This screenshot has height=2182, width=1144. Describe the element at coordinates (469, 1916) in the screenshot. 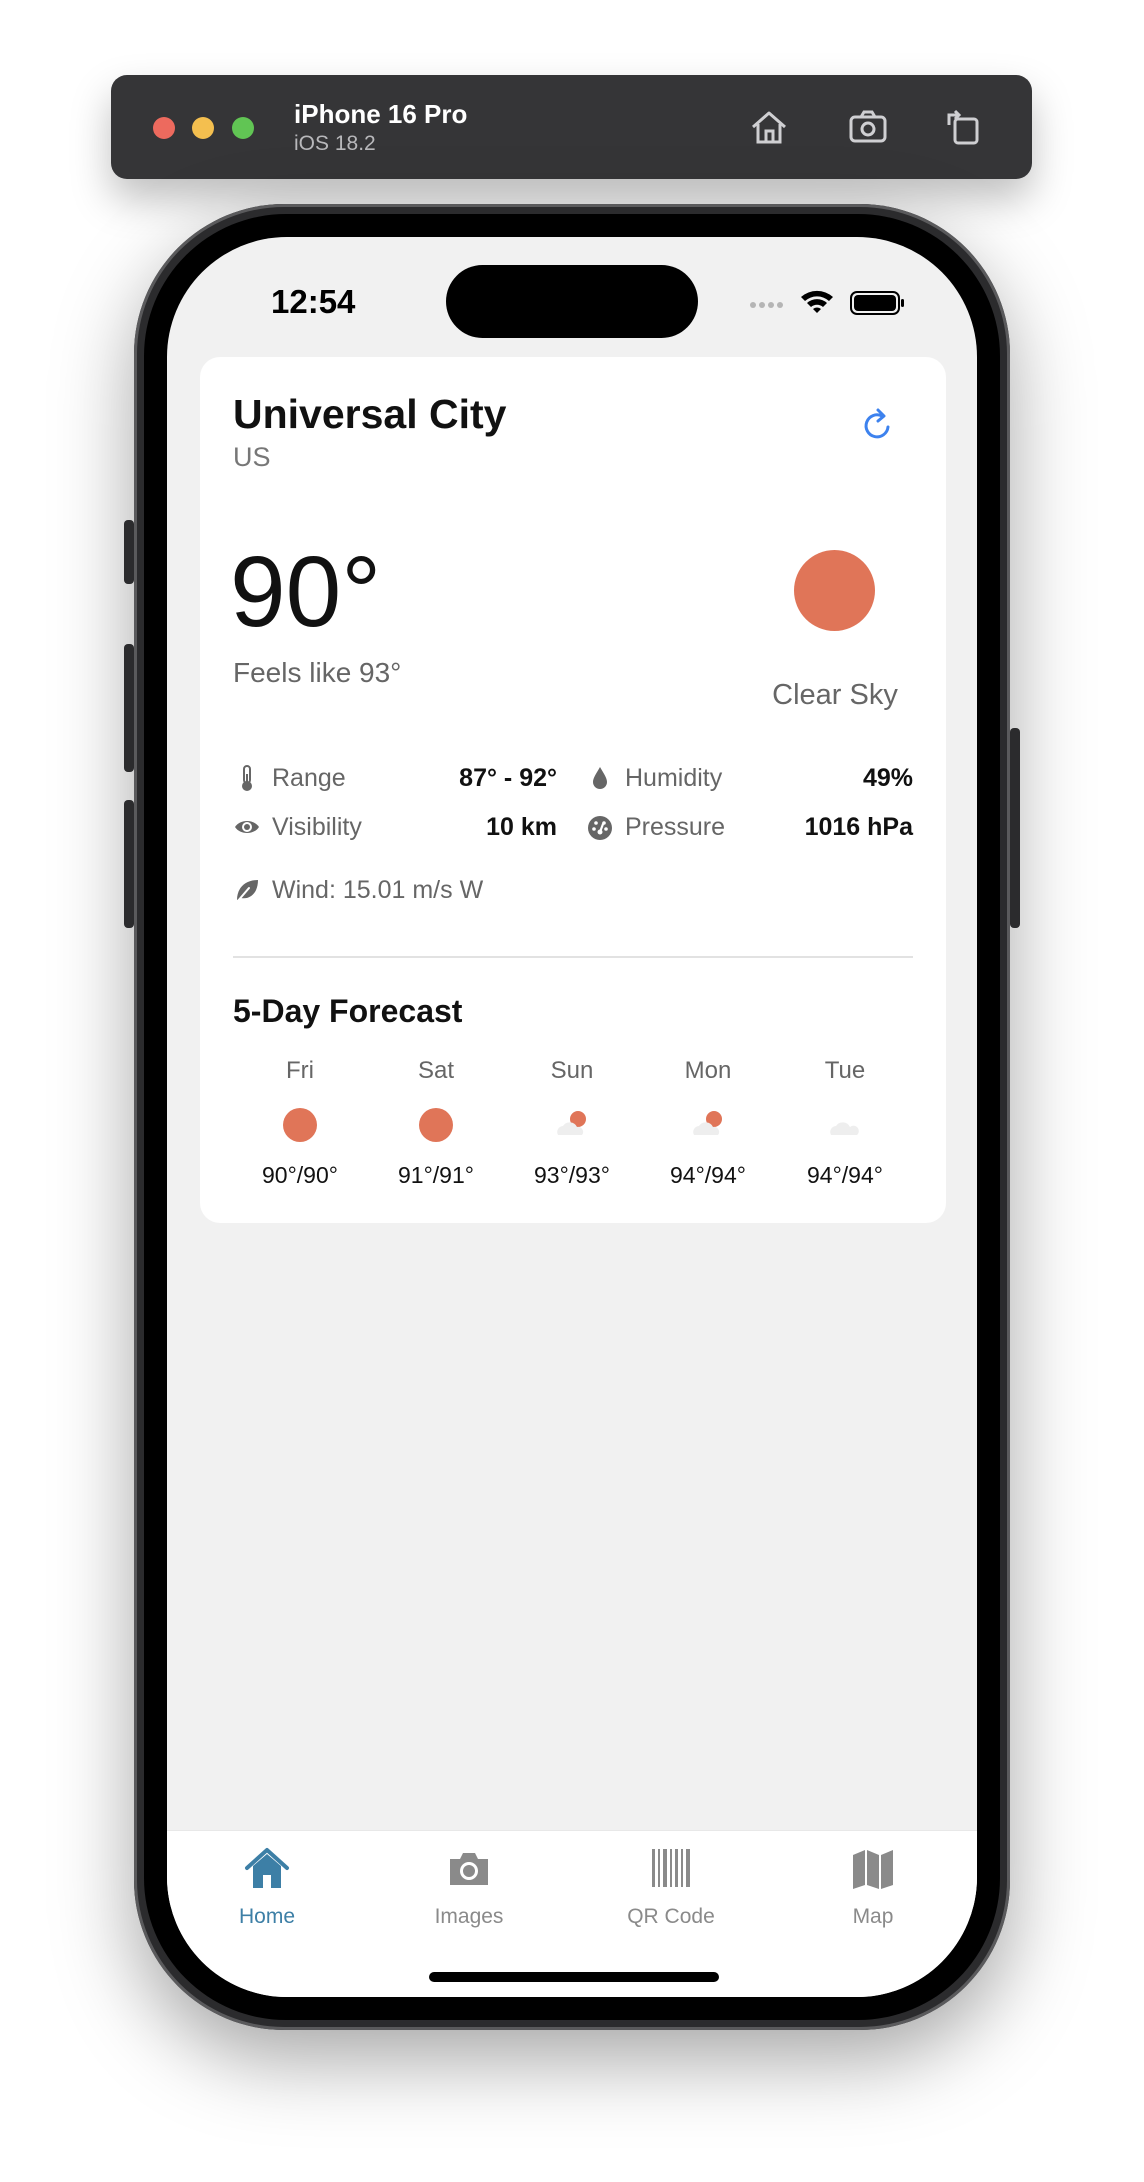

I see `tab-label: Images` at that location.